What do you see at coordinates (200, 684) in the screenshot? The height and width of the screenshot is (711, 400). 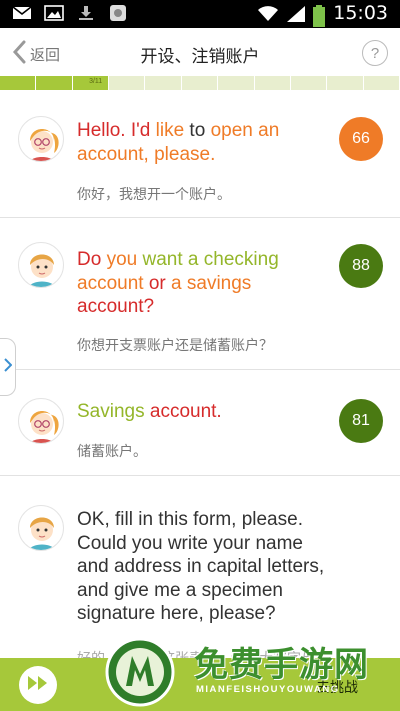 I see `bottom-bar: 去挑战` at bounding box center [200, 684].